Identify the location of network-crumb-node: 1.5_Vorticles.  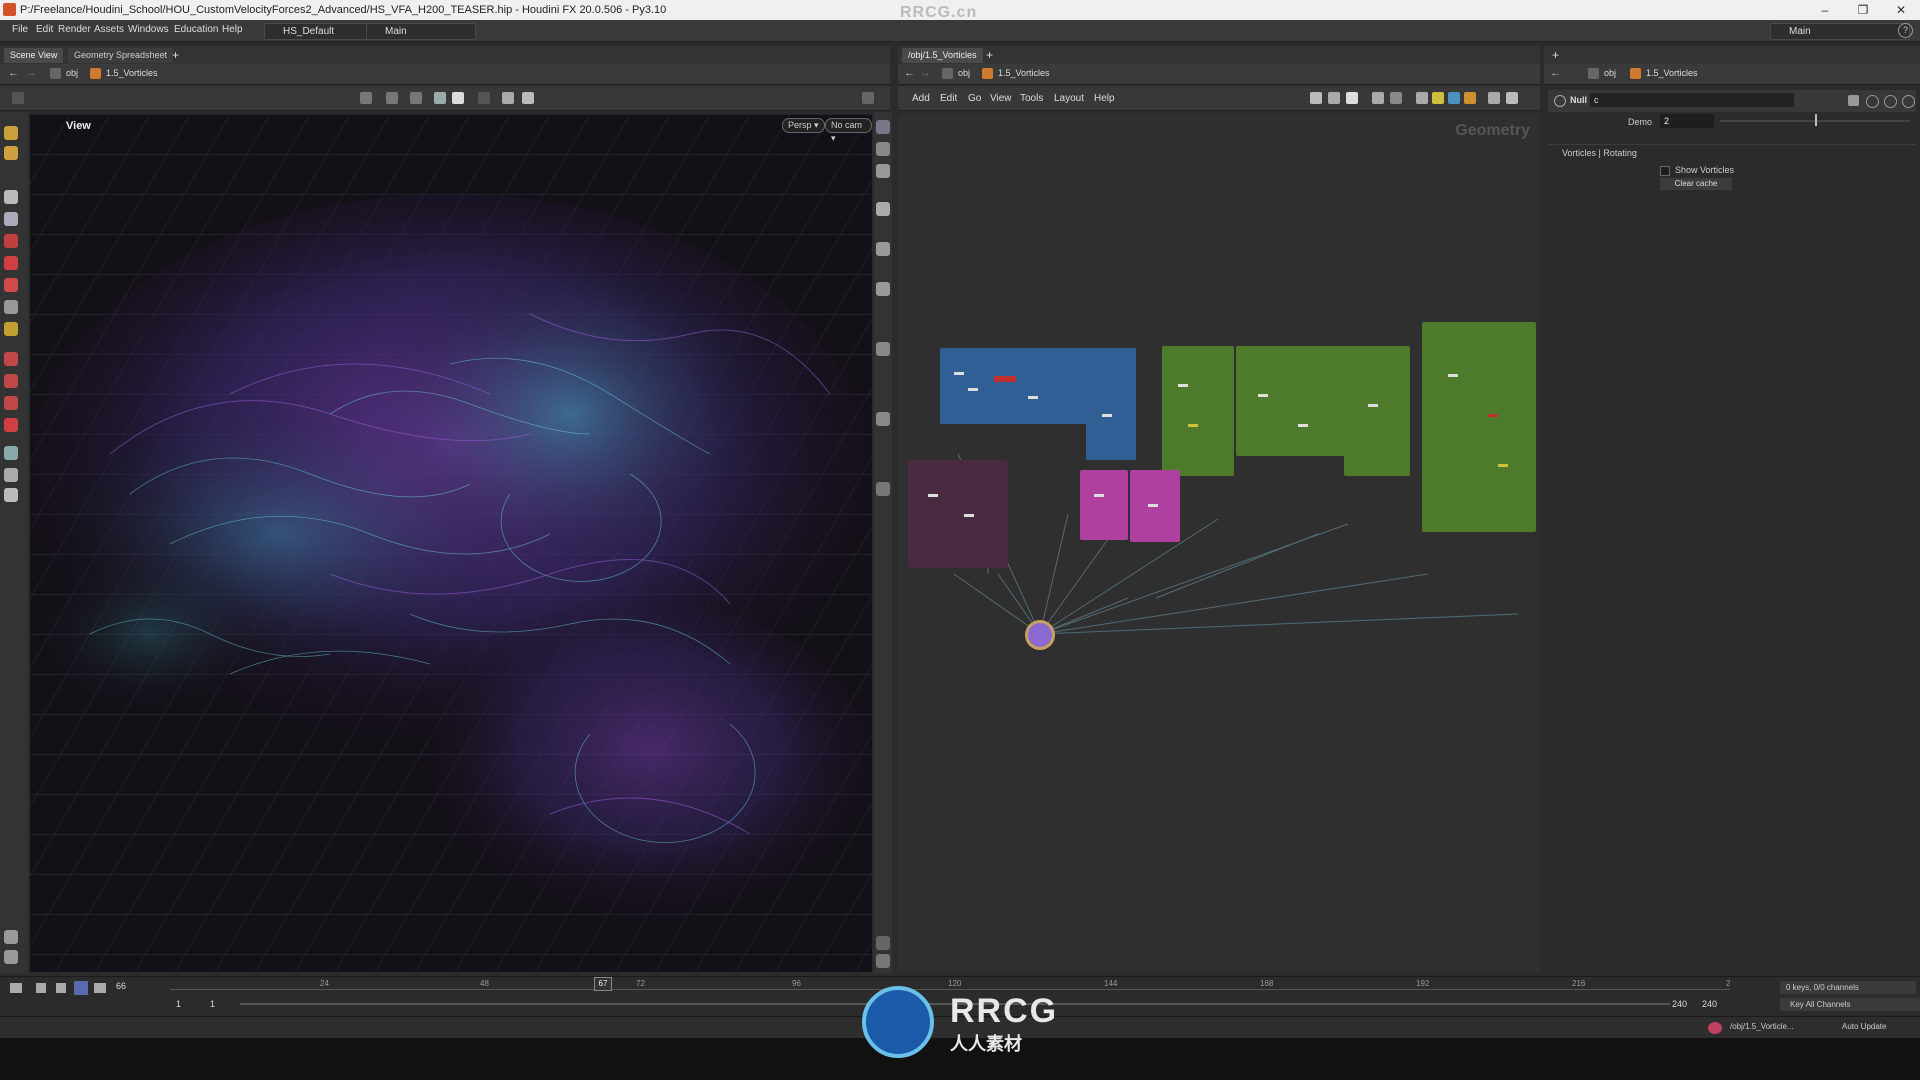
(1024, 73).